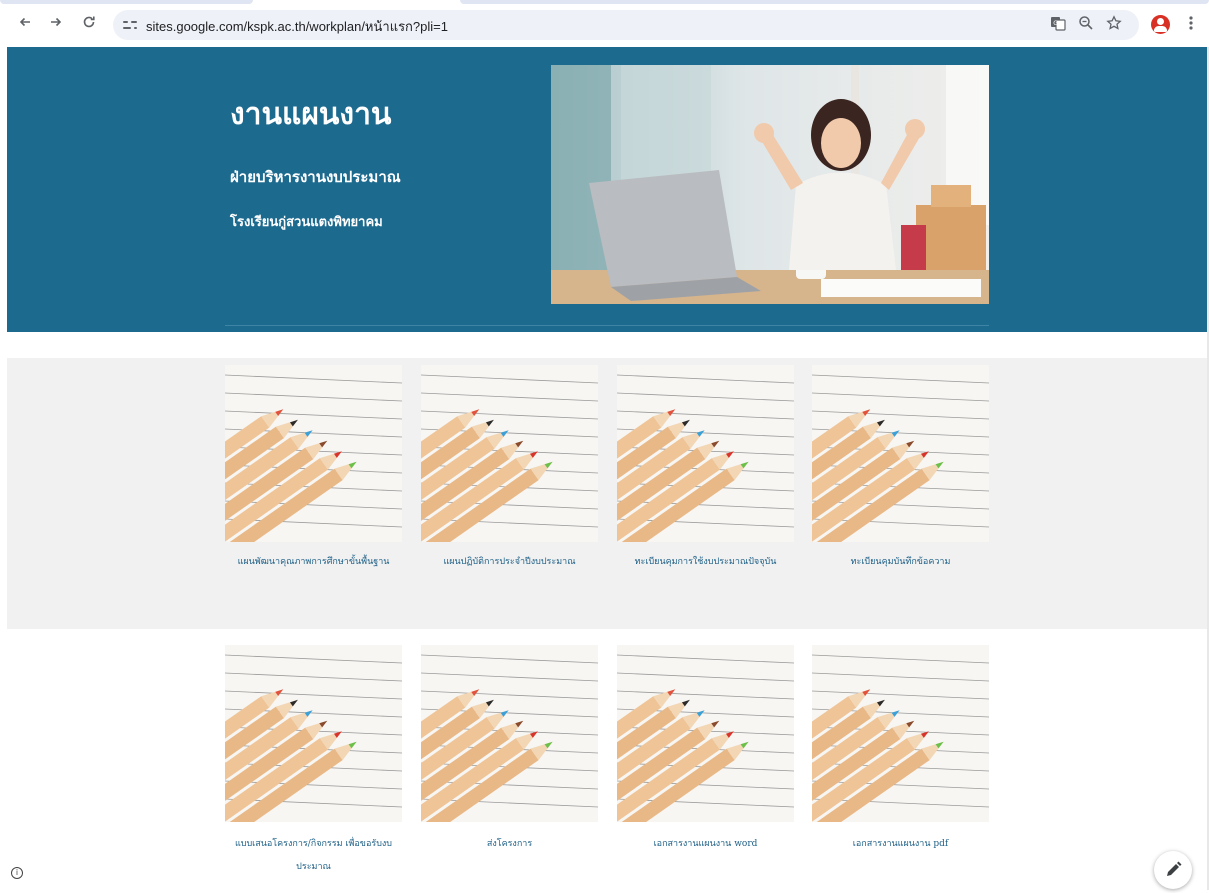 Image resolution: width=1209 pixels, height=893 pixels. What do you see at coordinates (509, 562) in the screenshot?
I see `card-label: แผนปฏิบัติการประจำปีงบประมาณ` at bounding box center [509, 562].